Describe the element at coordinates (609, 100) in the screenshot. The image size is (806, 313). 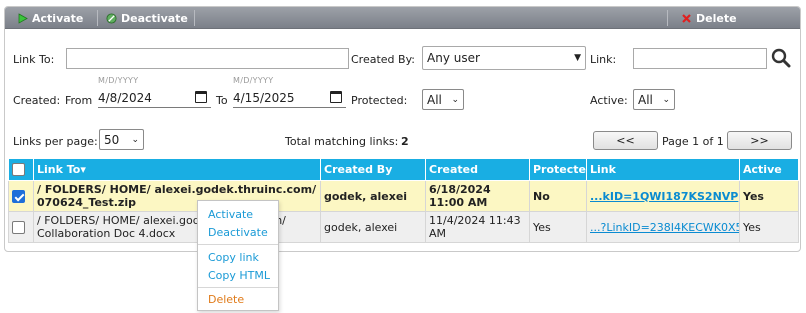
I see `active-label: Active:` at that location.